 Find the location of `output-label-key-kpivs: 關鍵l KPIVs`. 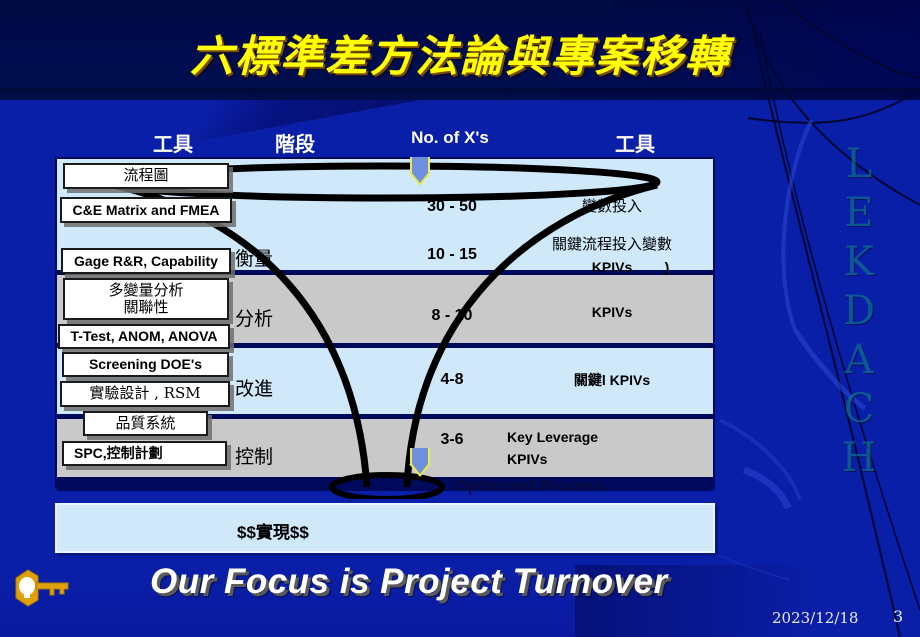

output-label-key-kpivs: 關鍵l KPIVs is located at coordinates (612, 380).